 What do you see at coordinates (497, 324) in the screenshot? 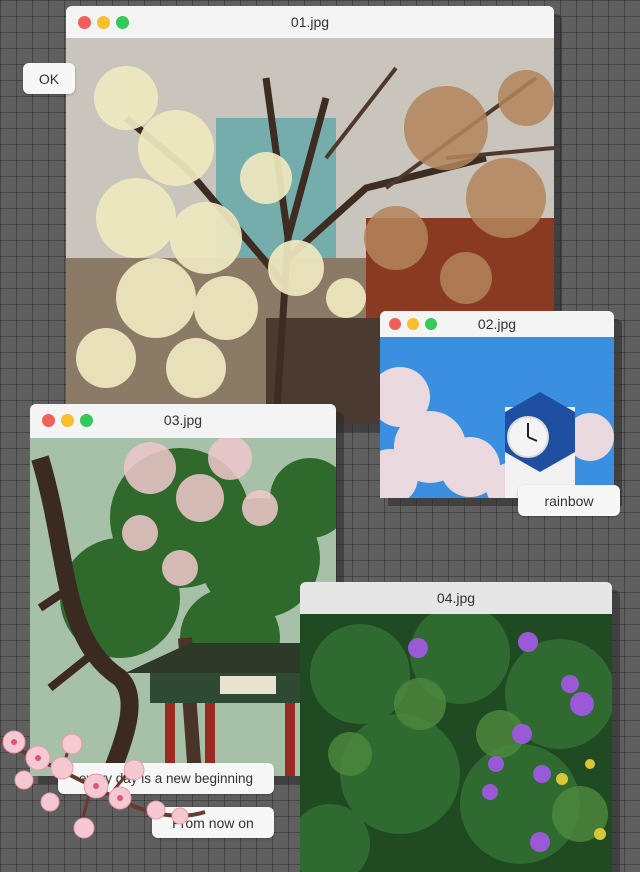
I see `window-titlebar: 02.jpg` at bounding box center [497, 324].